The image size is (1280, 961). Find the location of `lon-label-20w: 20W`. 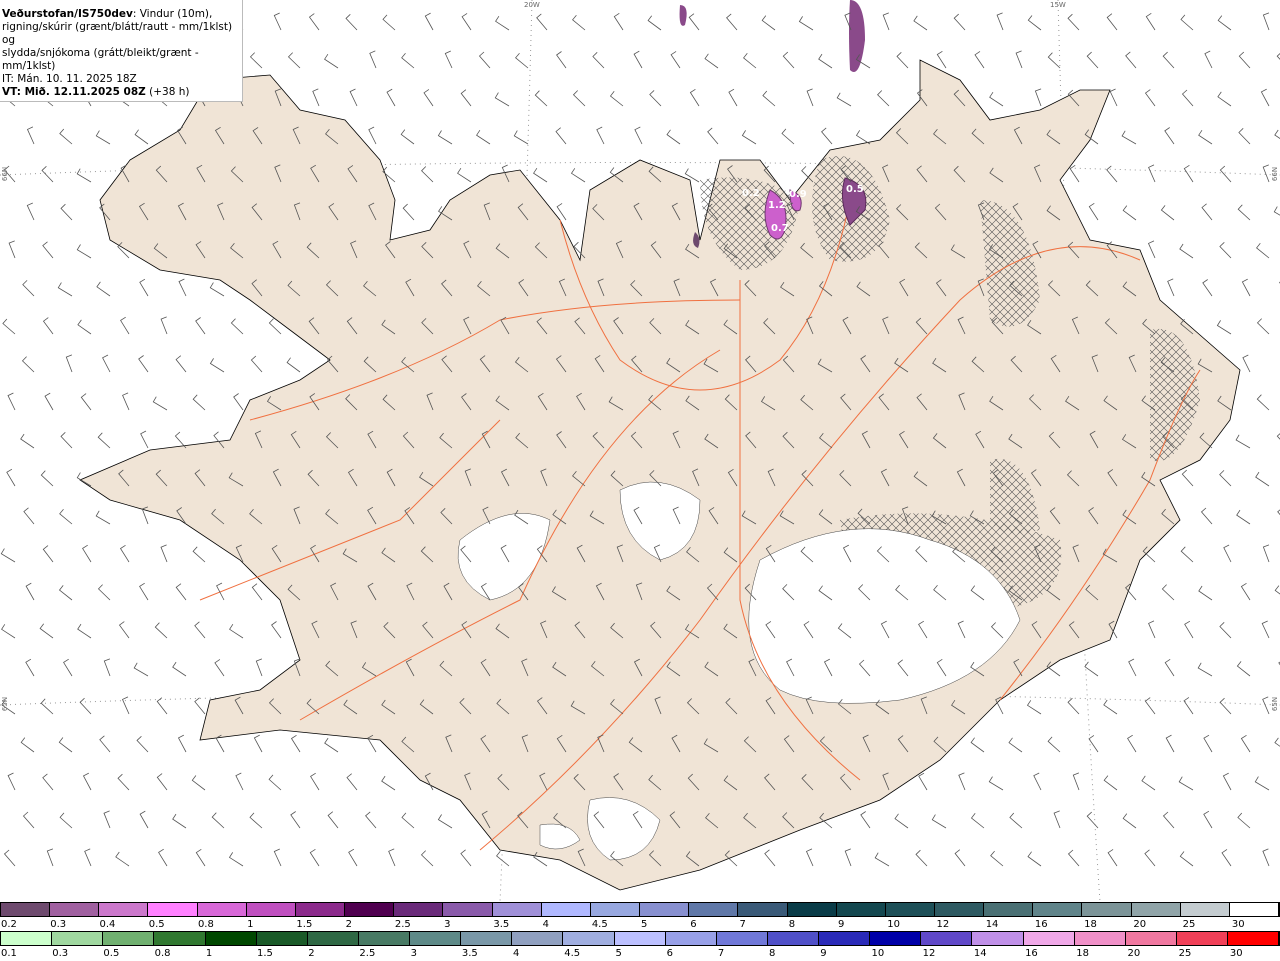

lon-label-20w: 20W is located at coordinates (532, 5).